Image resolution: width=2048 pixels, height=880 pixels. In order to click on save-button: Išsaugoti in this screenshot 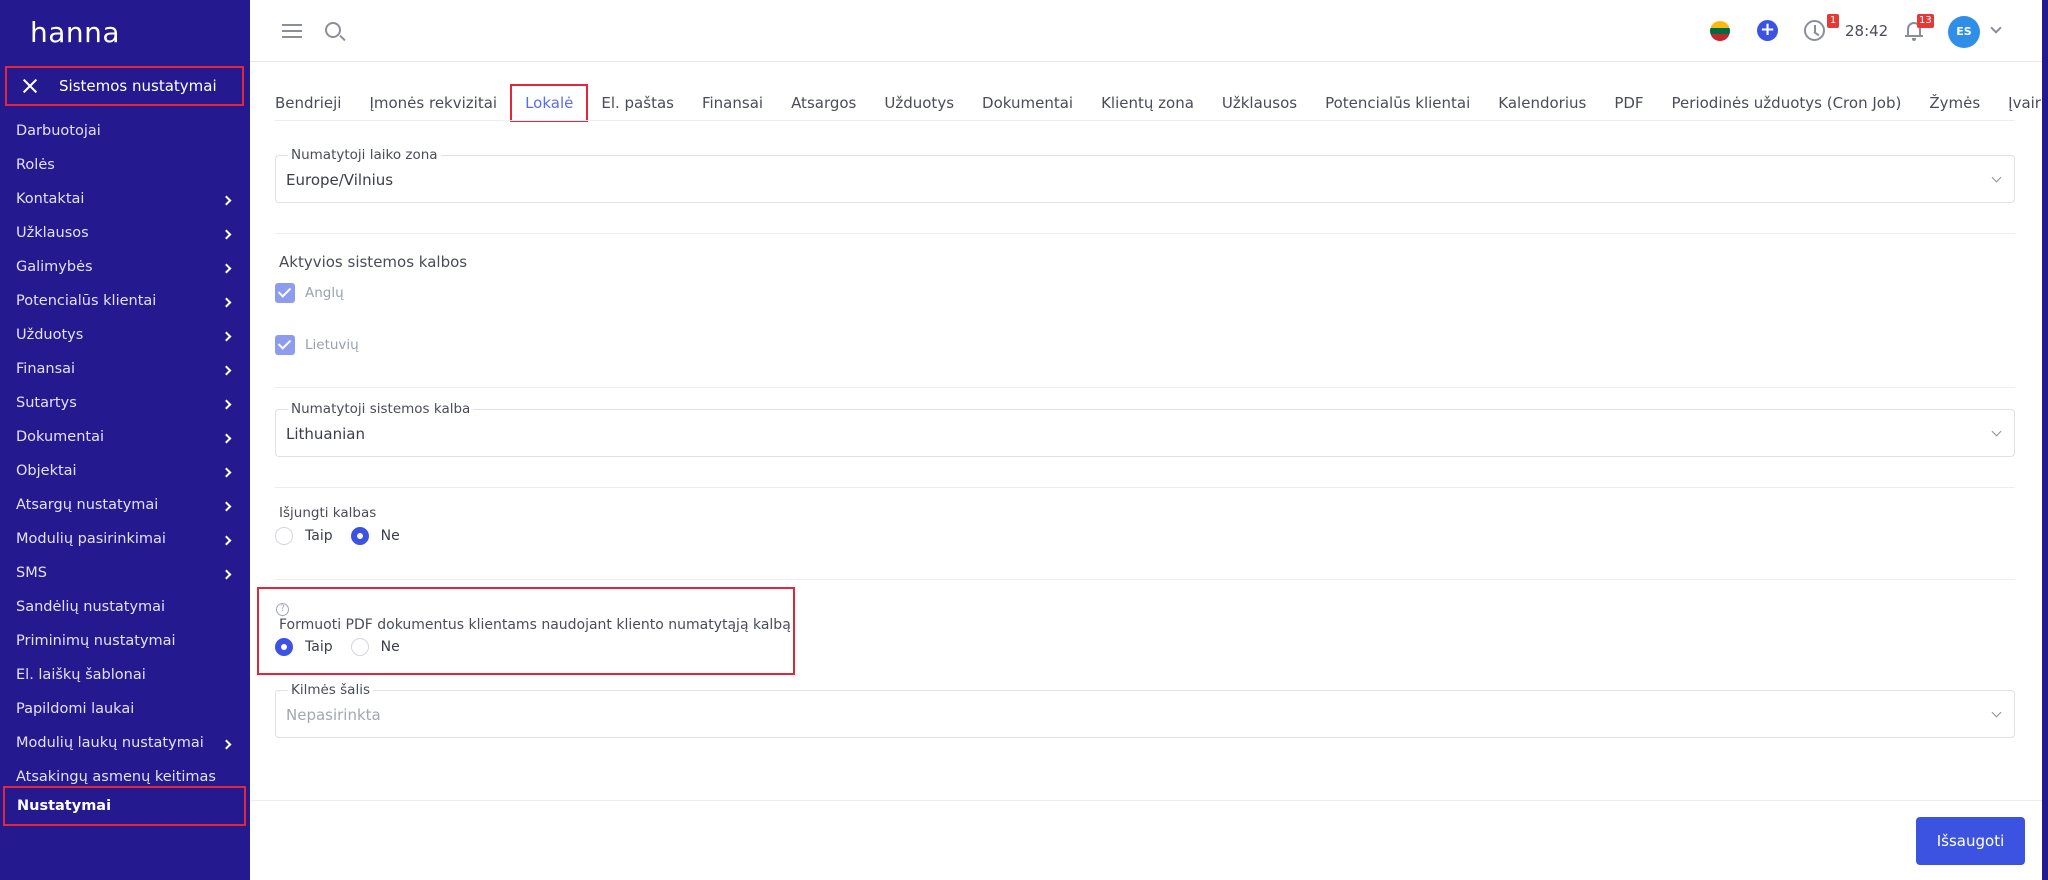, I will do `click(1970, 841)`.